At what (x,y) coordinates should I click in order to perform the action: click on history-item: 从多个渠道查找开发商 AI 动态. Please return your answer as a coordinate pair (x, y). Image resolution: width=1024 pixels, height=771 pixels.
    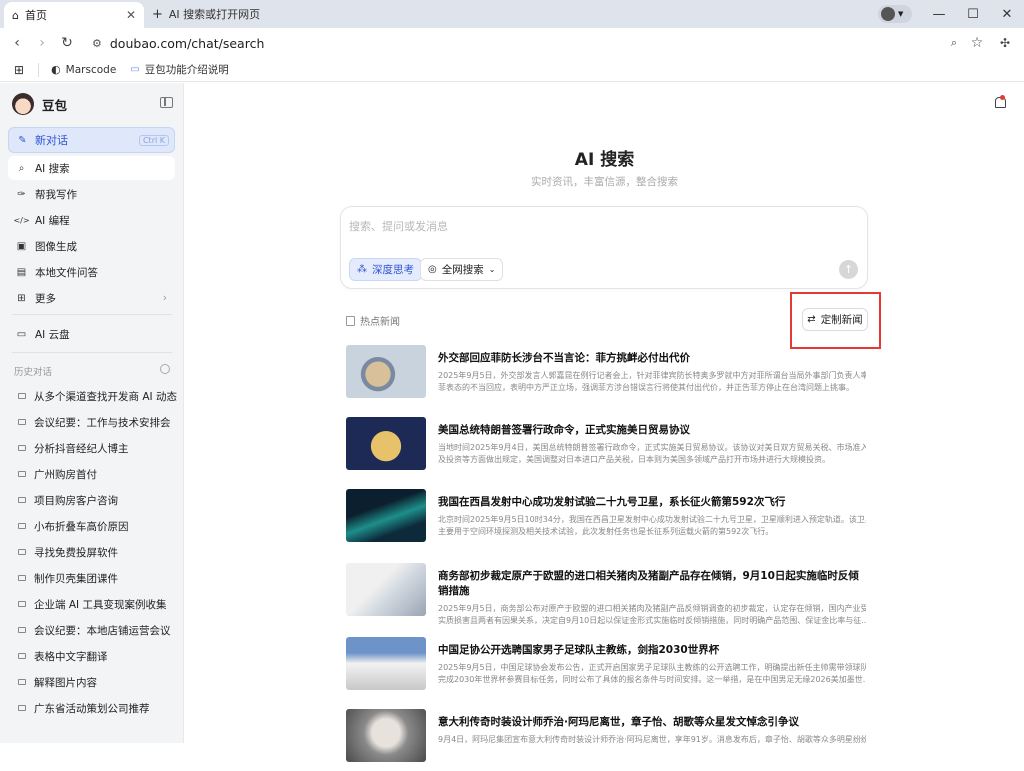
    Looking at the image, I should click on (97, 396).